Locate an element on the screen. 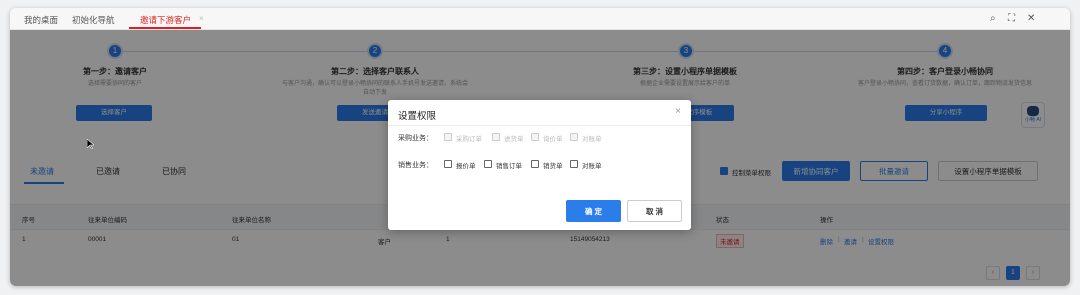 The width and height of the screenshot is (1080, 295). confirm-button: 确 定 is located at coordinates (593, 211).